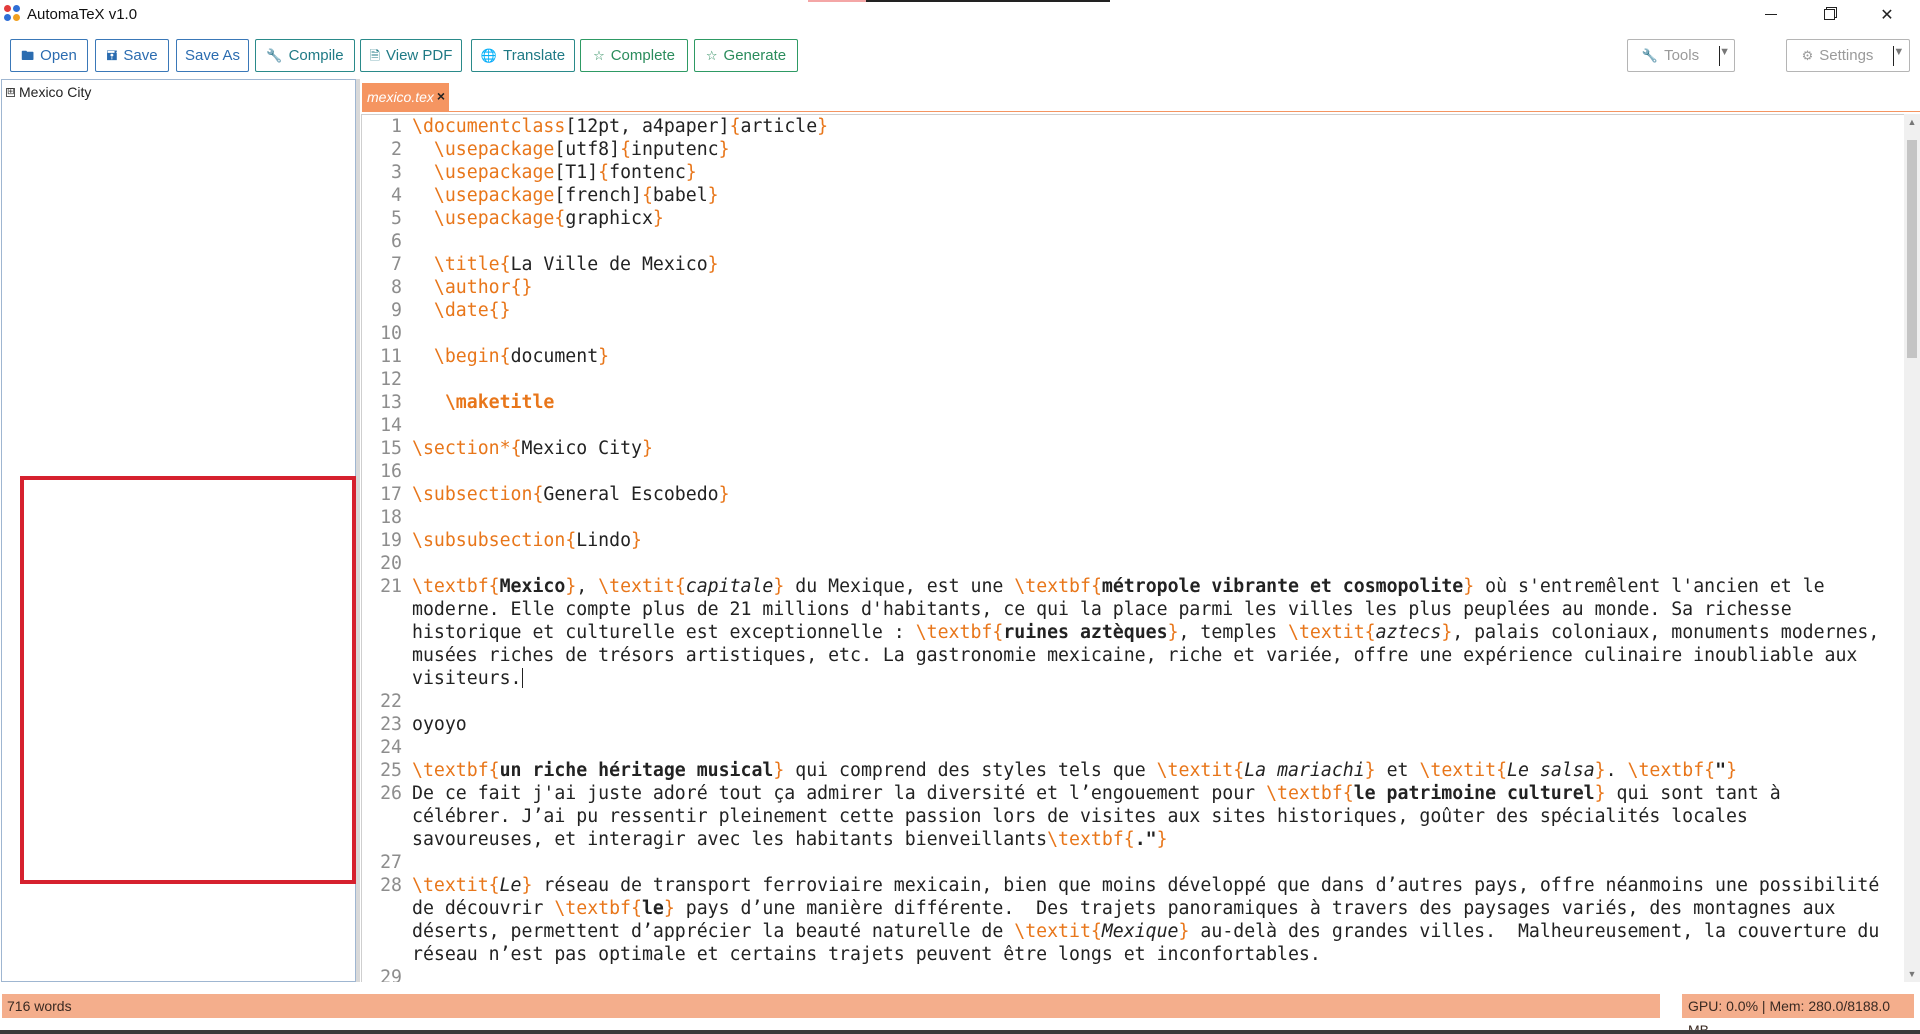  I want to click on save-as-button: Save As, so click(212, 55).